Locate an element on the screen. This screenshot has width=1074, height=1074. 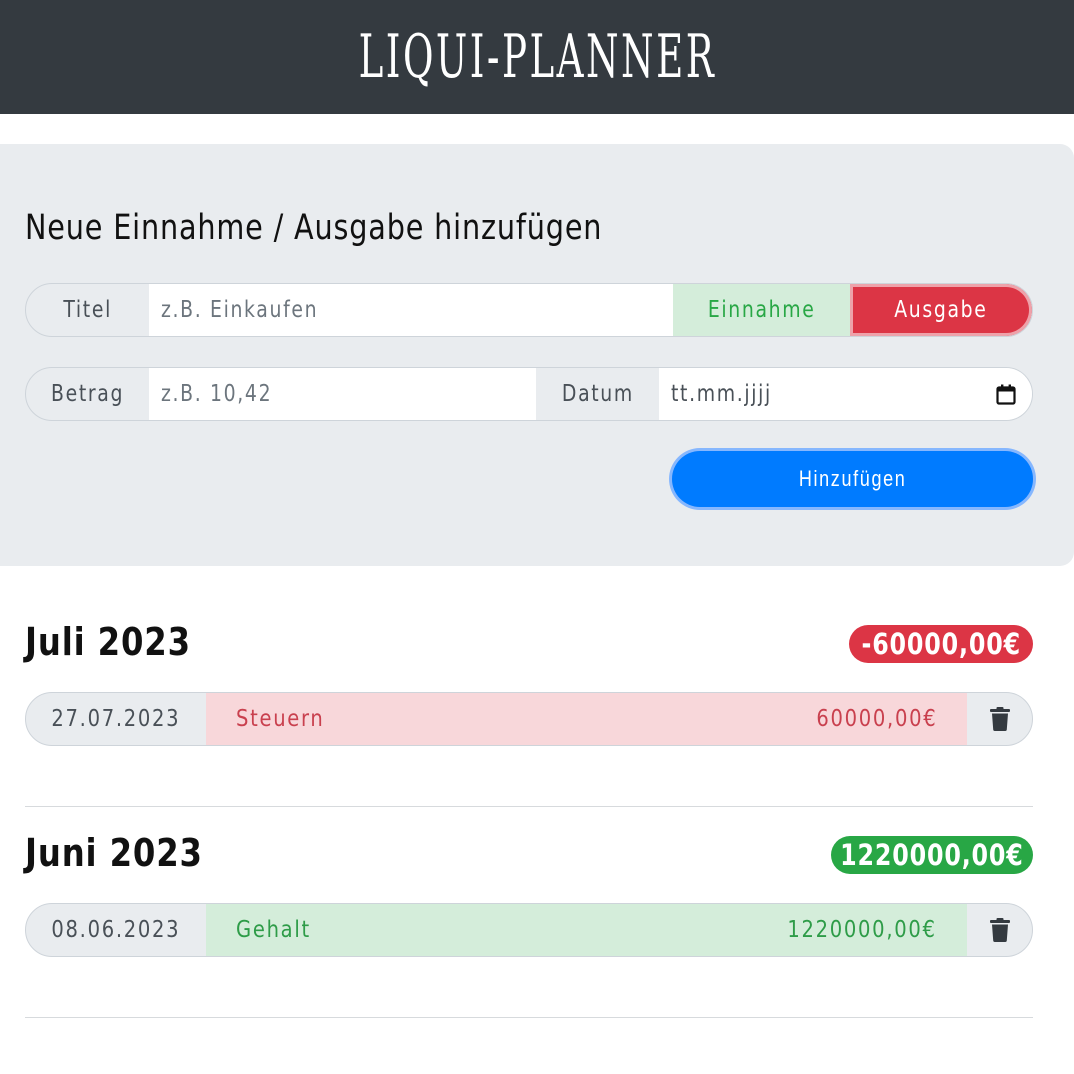
datum-label: Datum is located at coordinates (597, 394).